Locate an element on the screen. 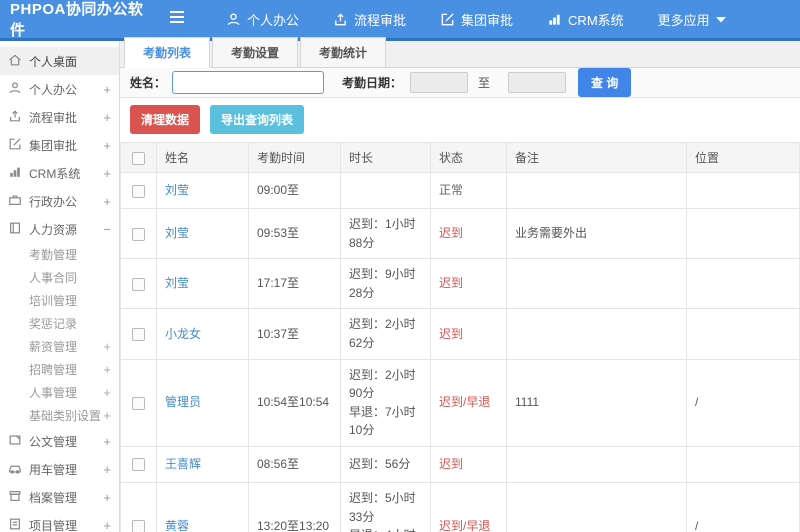  sidebar-item-vehicle-management: 用车管理 + is located at coordinates (59, 469).